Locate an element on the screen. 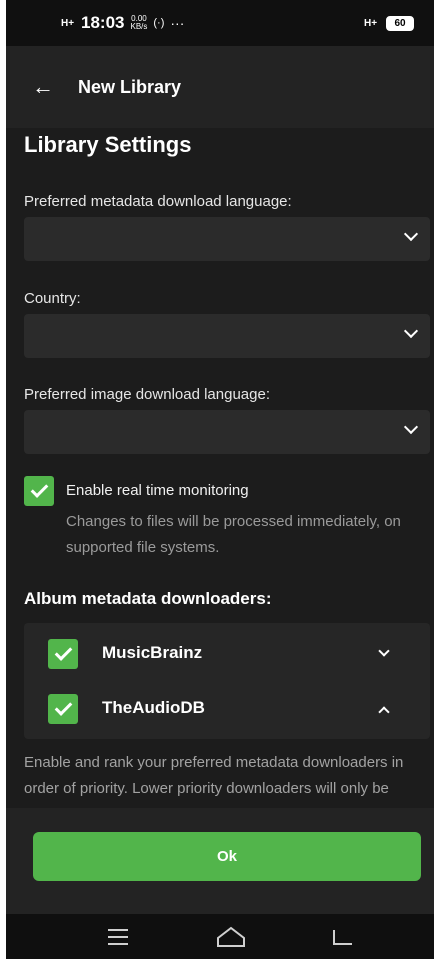 The height and width of the screenshot is (959, 440). net-speed: 0.00 KB/s is located at coordinates (138, 23).